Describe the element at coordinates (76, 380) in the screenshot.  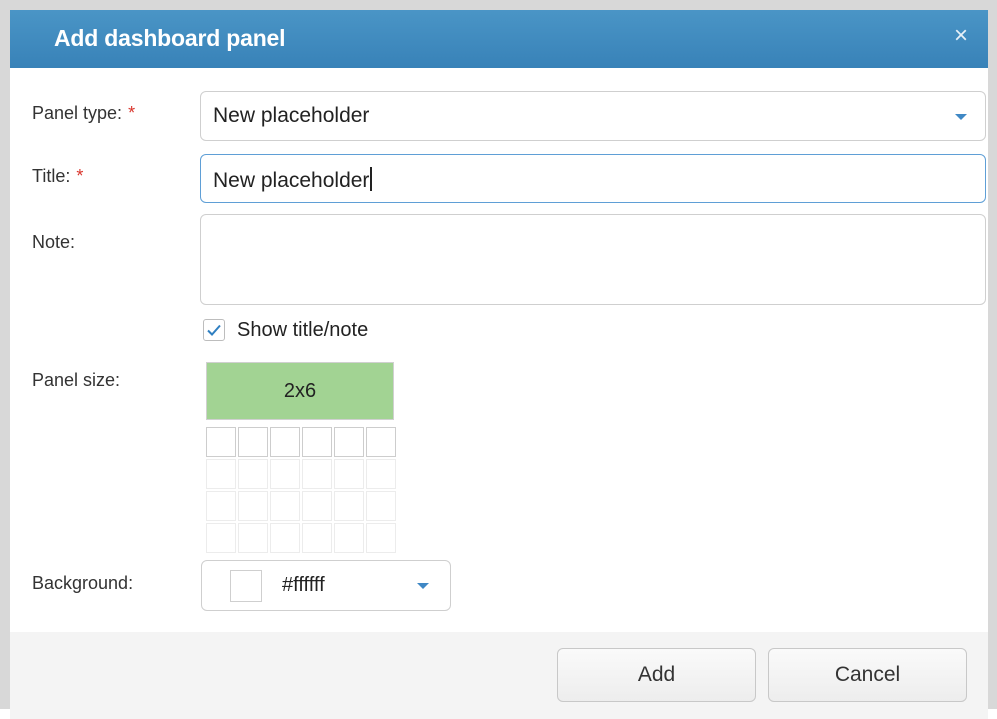
I see `panel-size-label: Panel size:` at that location.